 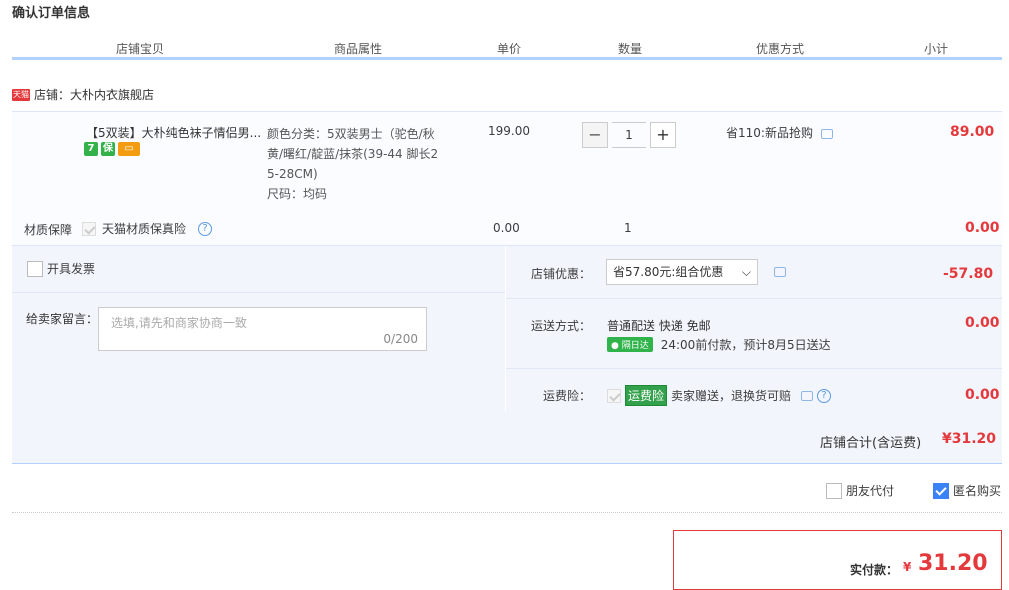 I want to click on quantity-stepper: − 1 +, so click(x=629, y=135).